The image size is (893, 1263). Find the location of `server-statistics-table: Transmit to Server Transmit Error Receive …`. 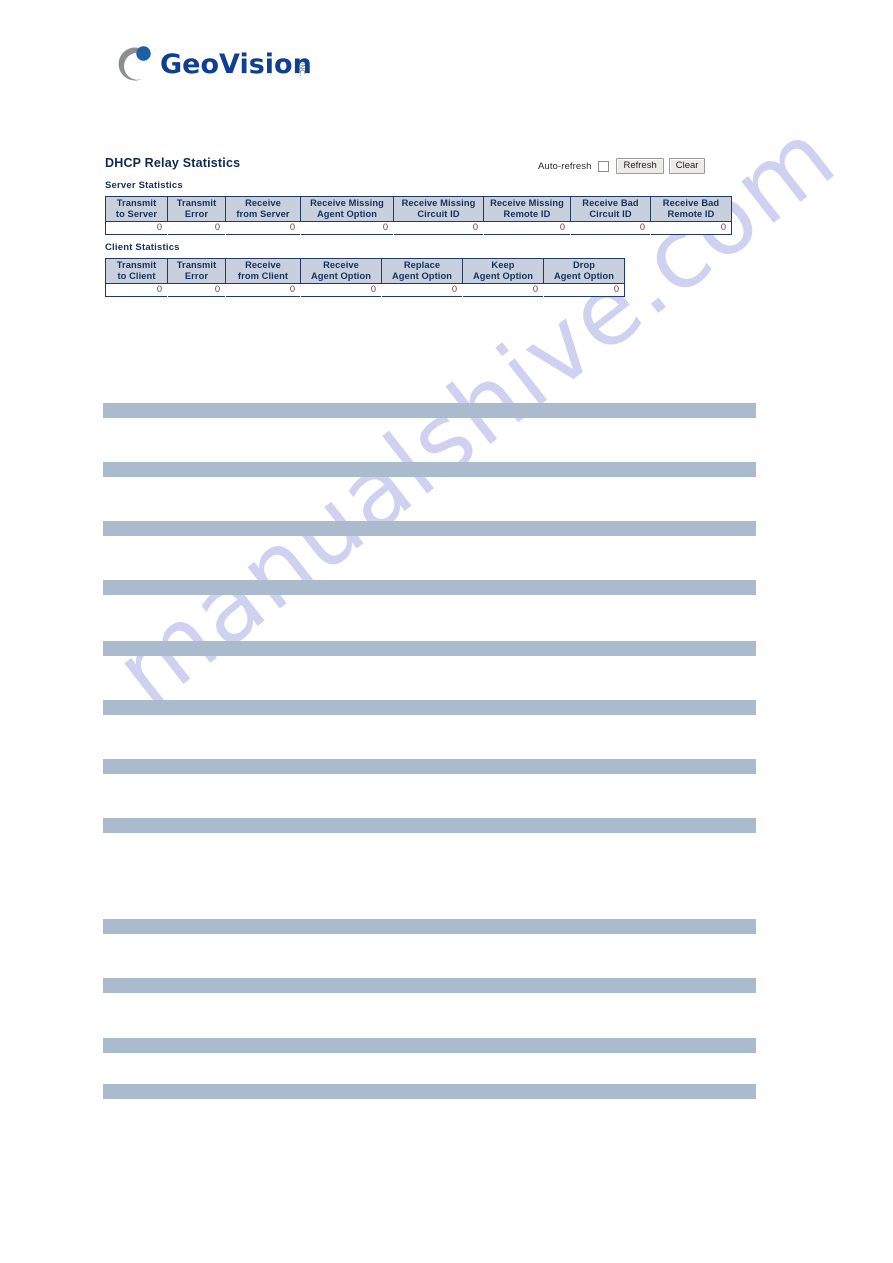

server-statistics-table: Transmit to Server Transmit Error Receive … is located at coordinates (418, 215).